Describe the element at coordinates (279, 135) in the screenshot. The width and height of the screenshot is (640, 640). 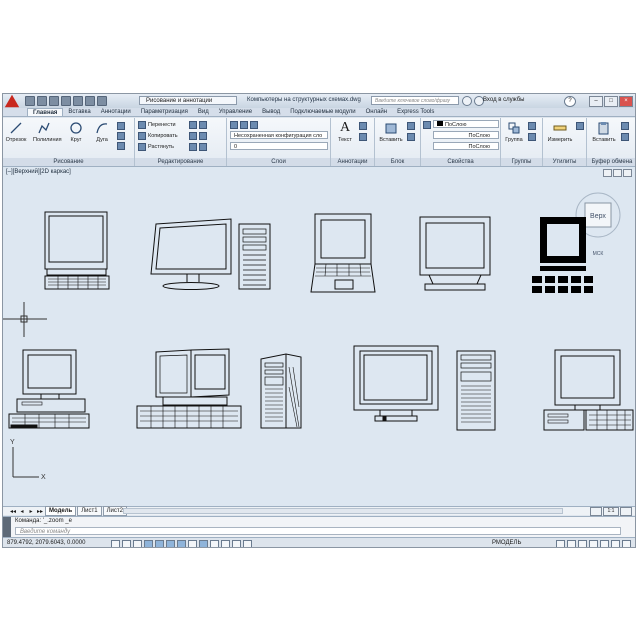
I see `layer-state-dropdown: Несохраненная конфигурация сло` at that location.